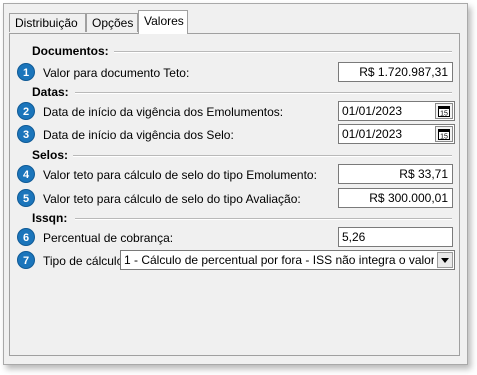 The width and height of the screenshot is (477, 375). What do you see at coordinates (26, 174) in the screenshot?
I see `step-badge-4: 4` at bounding box center [26, 174].